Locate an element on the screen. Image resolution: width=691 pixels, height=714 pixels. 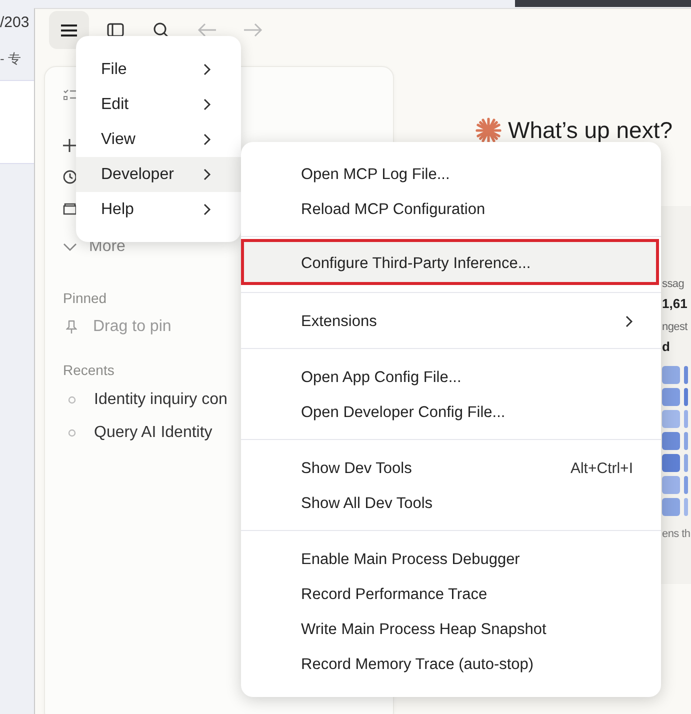
greeting-heading: What’s up next? is located at coordinates (590, 130).